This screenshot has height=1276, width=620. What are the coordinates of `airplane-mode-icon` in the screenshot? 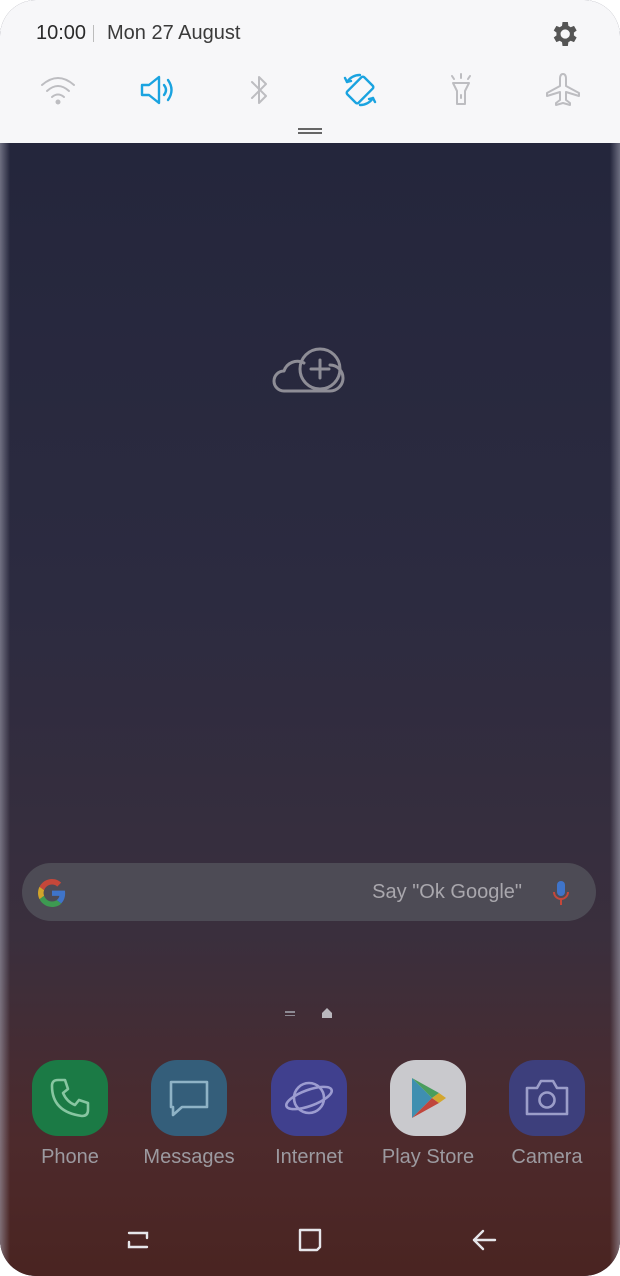 It's located at (563, 90).